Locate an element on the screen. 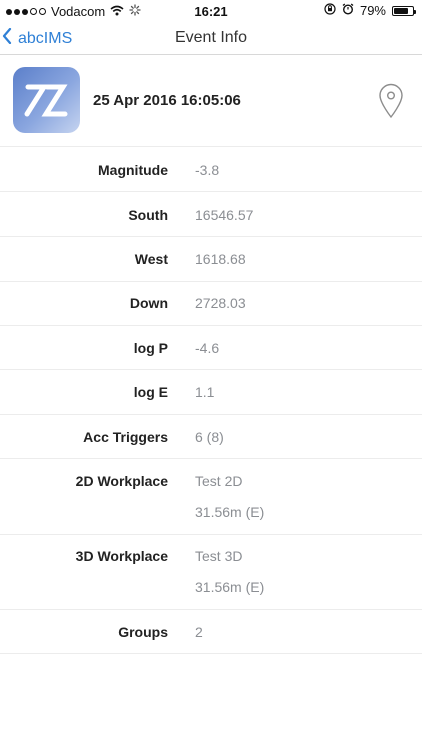 The image size is (422, 750). field-value: 1.1 is located at coordinates (205, 392).